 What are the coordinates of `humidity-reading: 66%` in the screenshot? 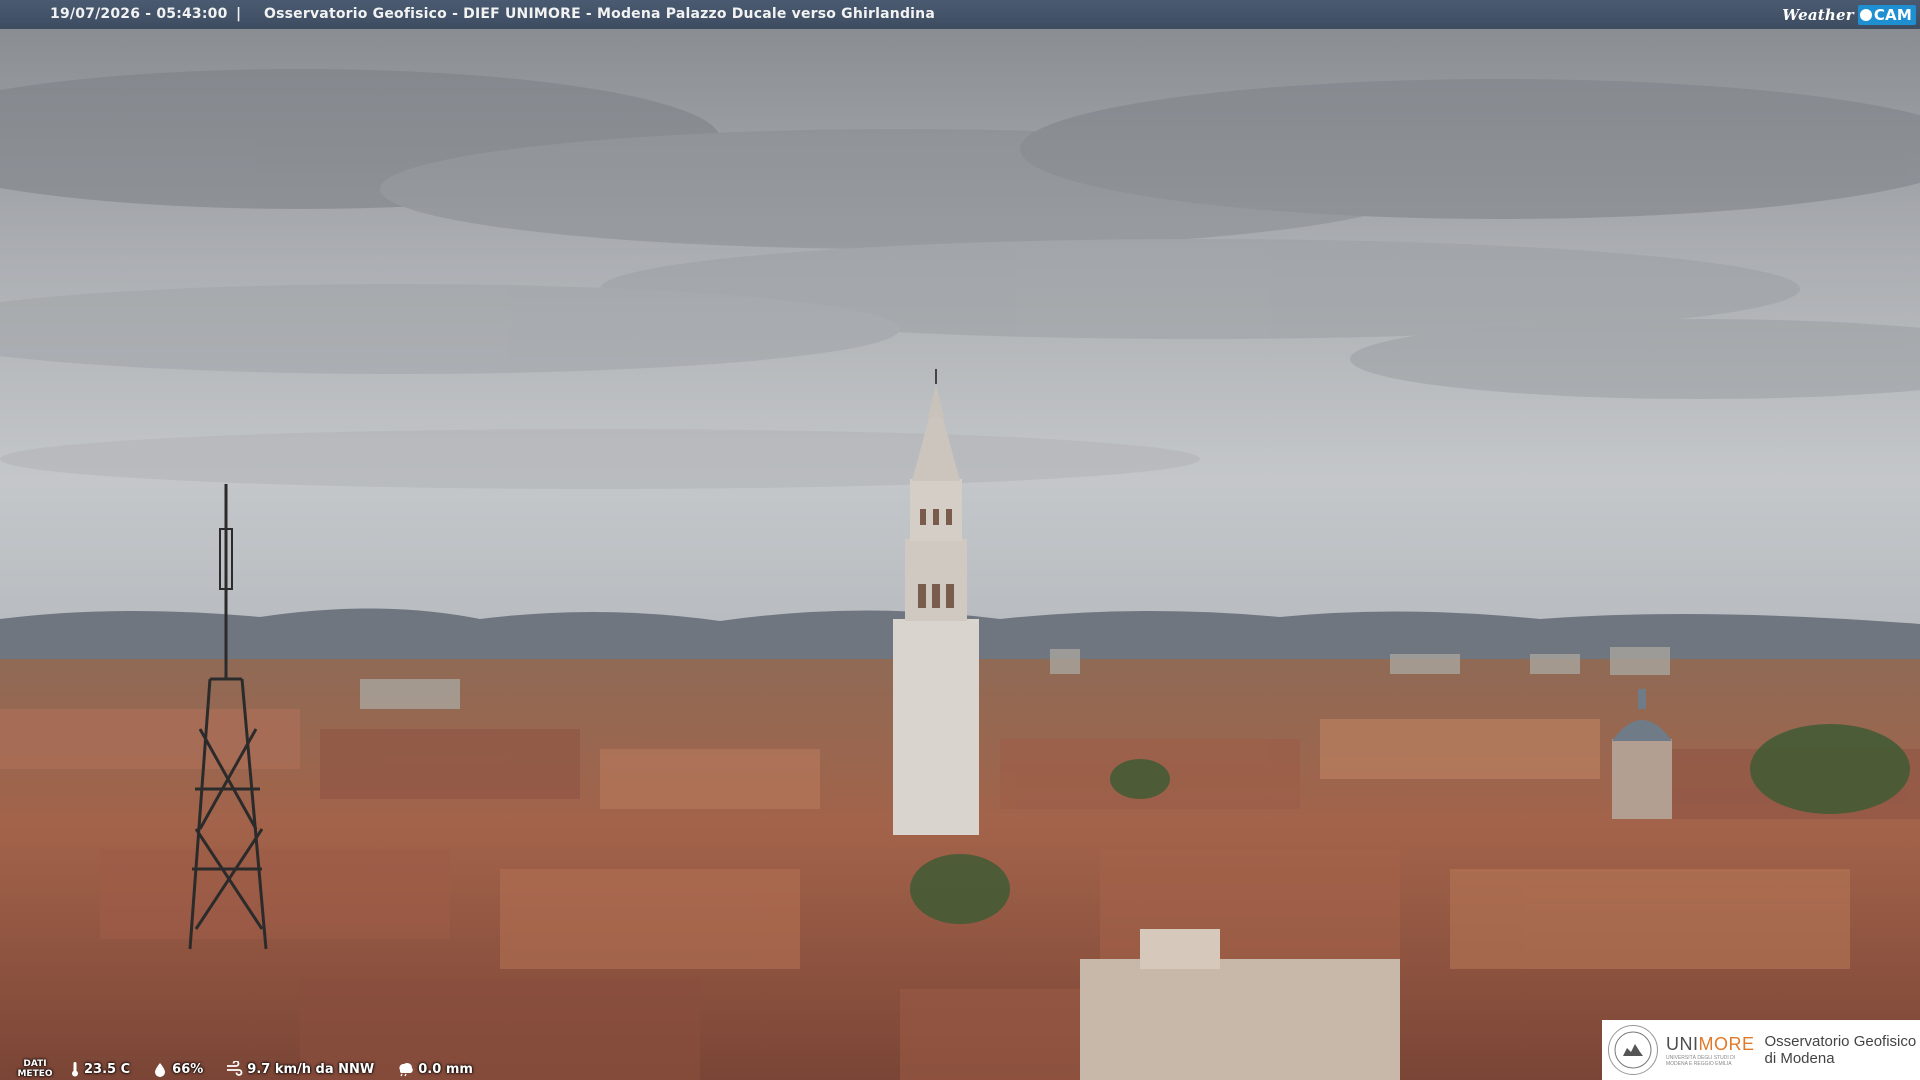 It's located at (177, 1069).